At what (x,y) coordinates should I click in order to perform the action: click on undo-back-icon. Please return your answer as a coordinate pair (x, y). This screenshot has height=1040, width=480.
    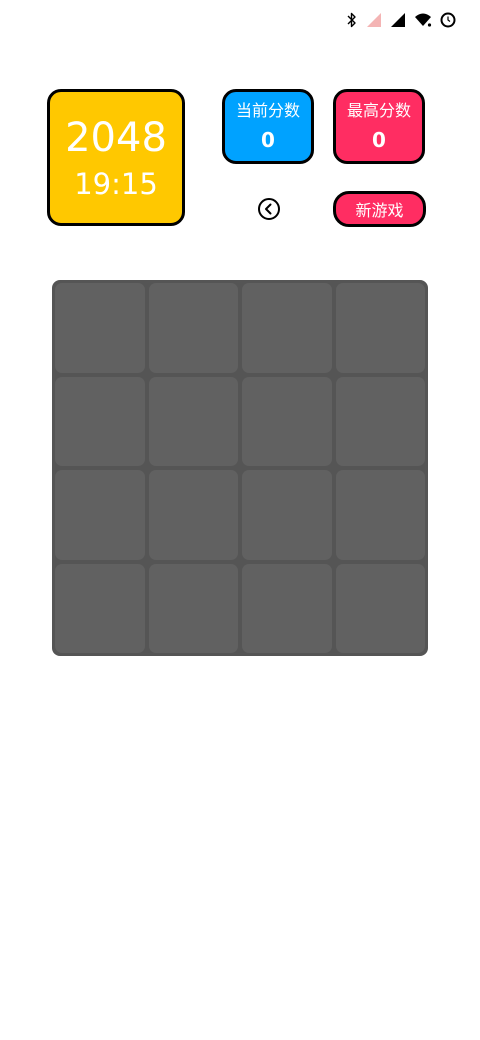
    Looking at the image, I should click on (269, 209).